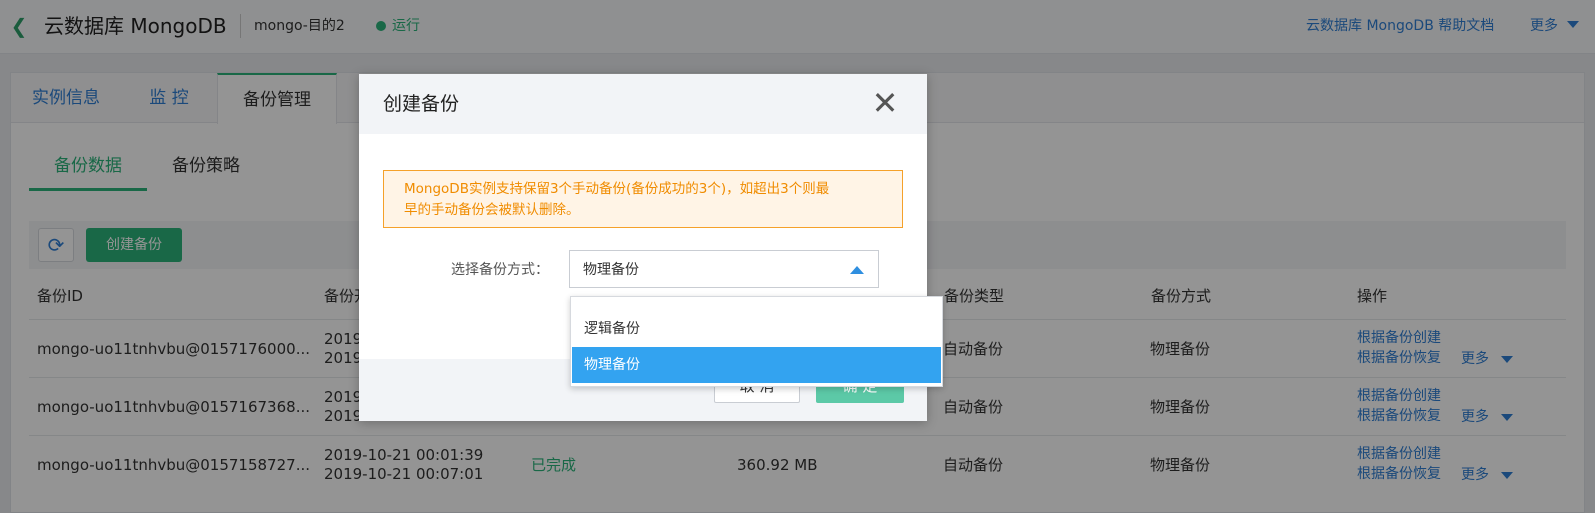 The height and width of the screenshot is (513, 1595). I want to click on backup-method-select: 物理备份, so click(724, 269).